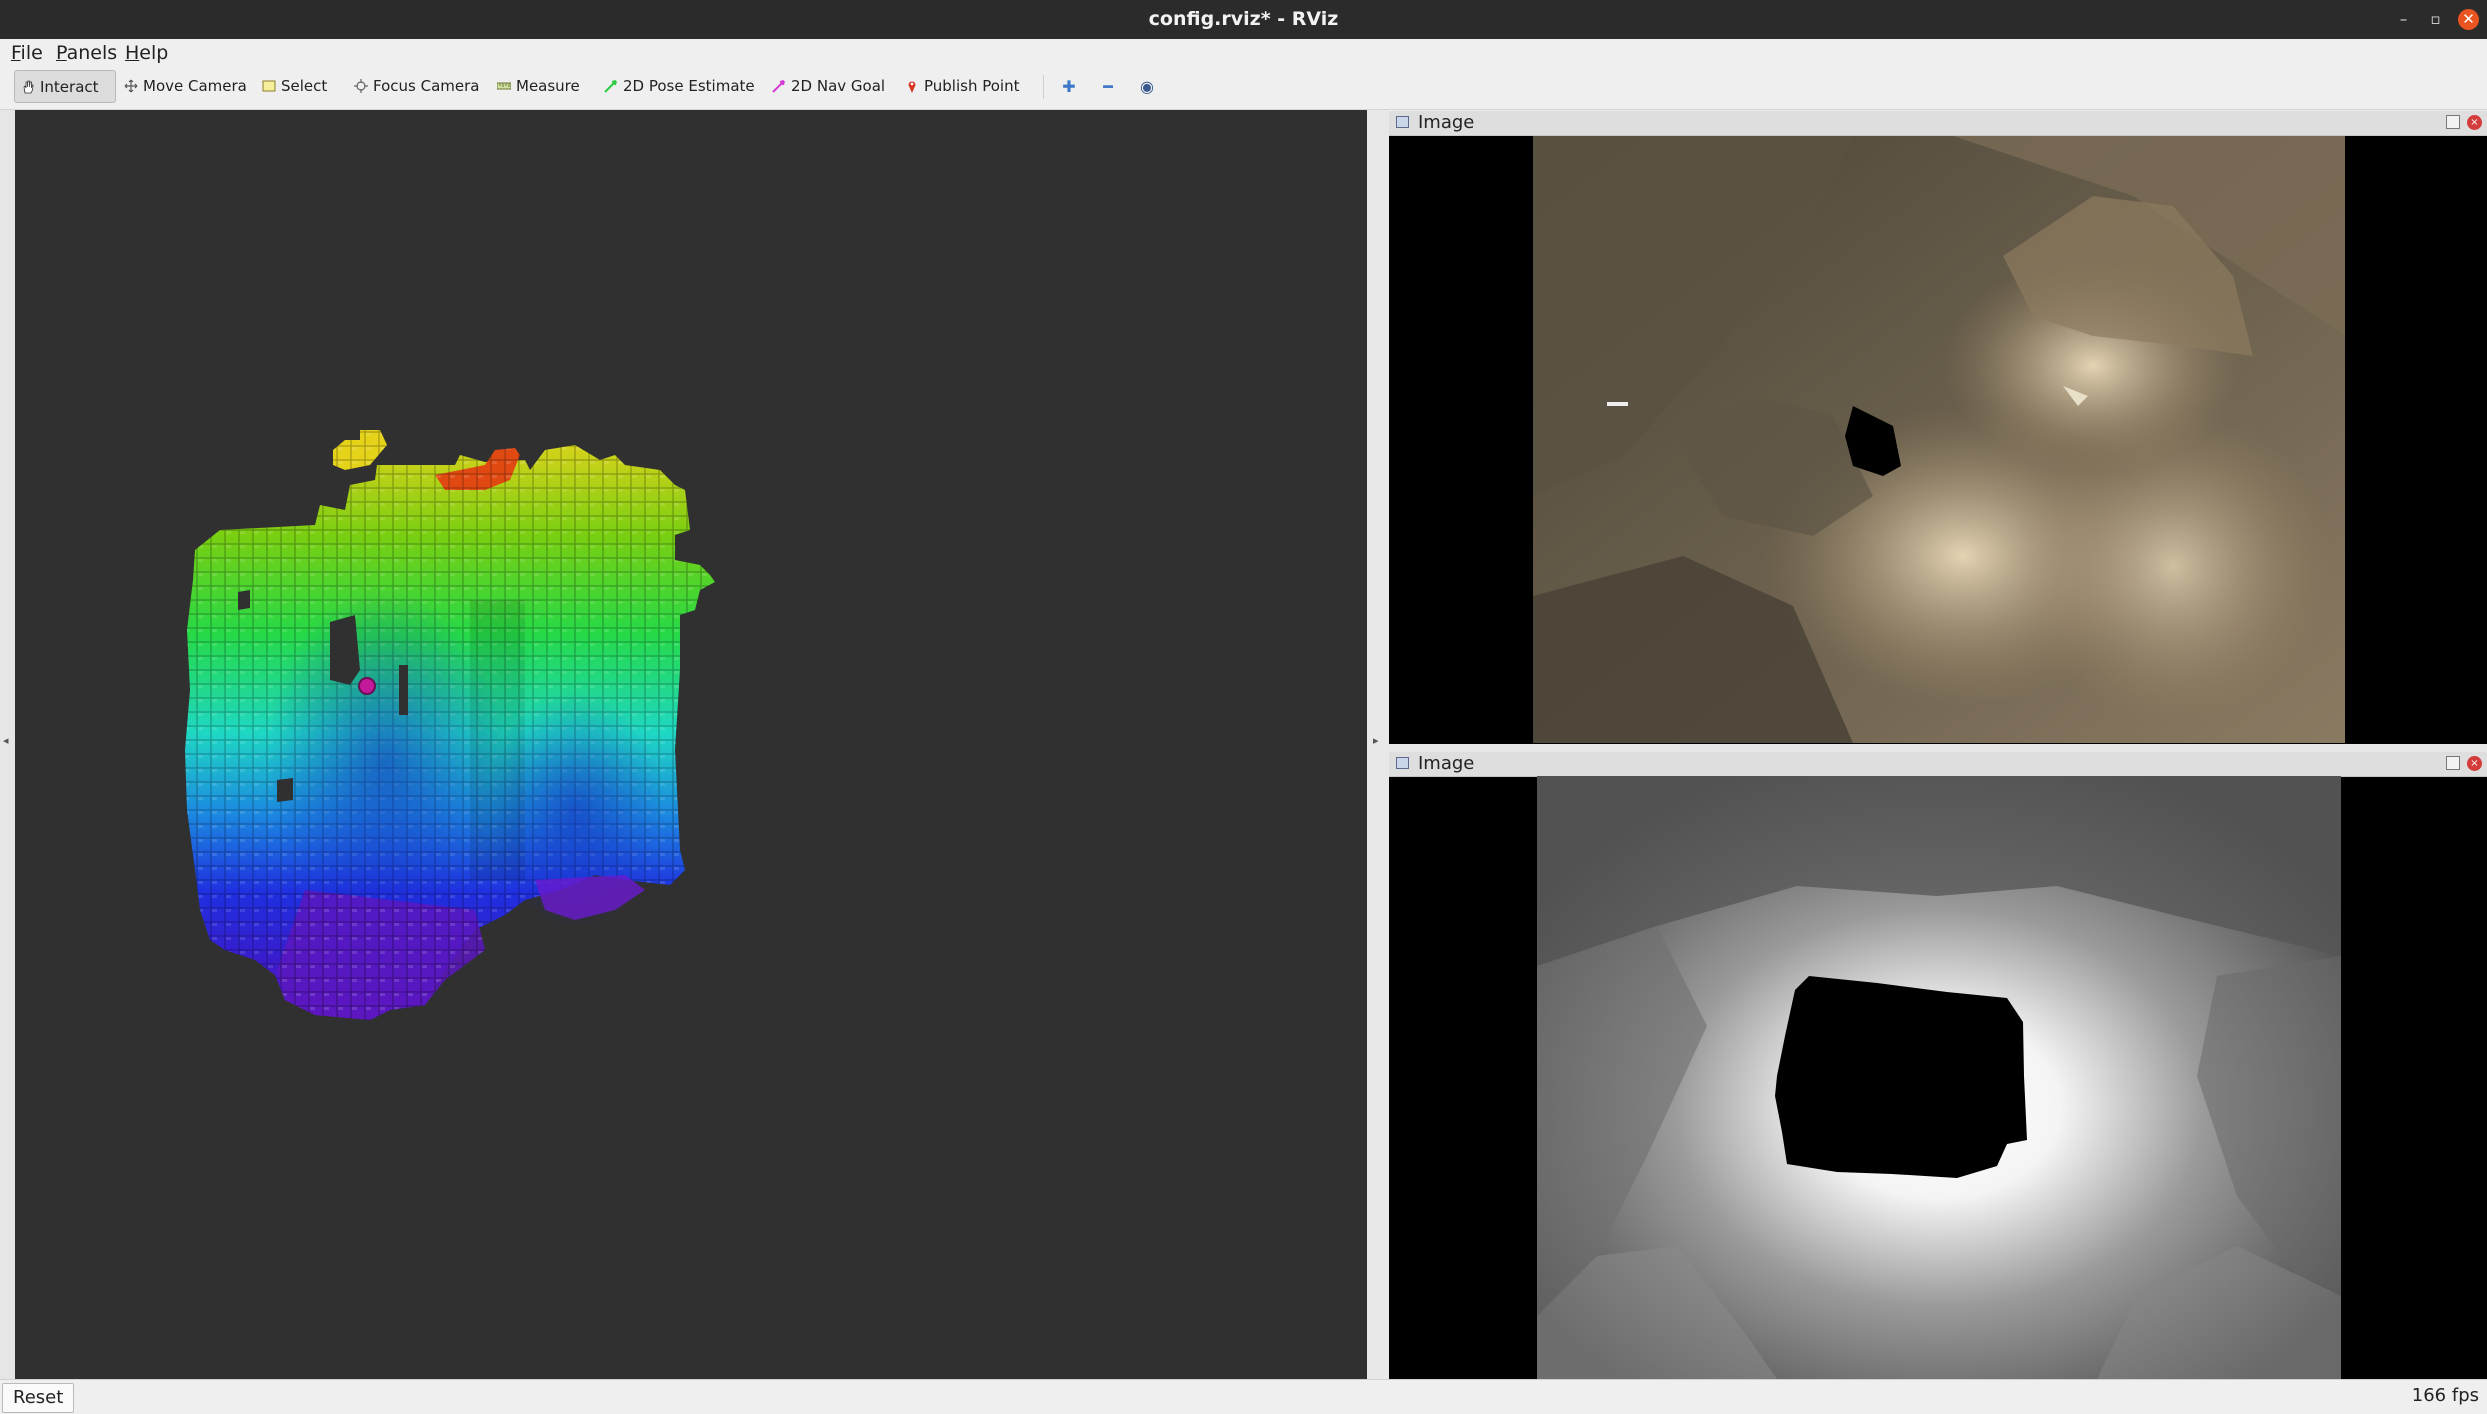  I want to click on tool-2d-pose-estimate: 2D Pose Estimate, so click(676, 86).